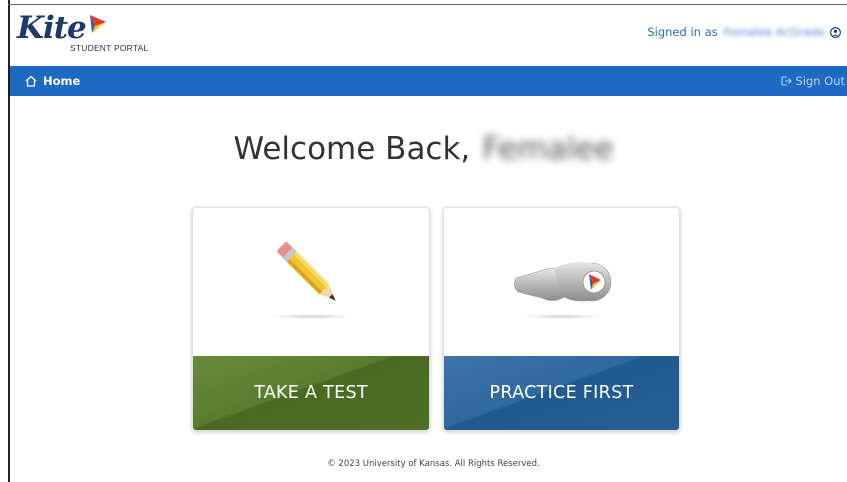  What do you see at coordinates (31, 81) in the screenshot?
I see `home-icon` at bounding box center [31, 81].